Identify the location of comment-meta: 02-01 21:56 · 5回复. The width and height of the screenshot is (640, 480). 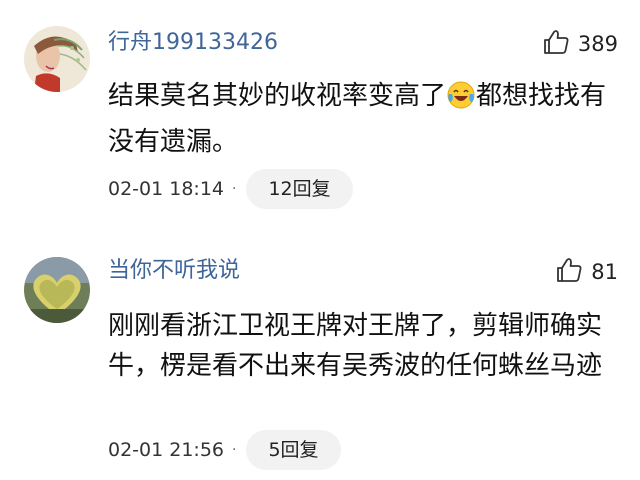
(224, 450).